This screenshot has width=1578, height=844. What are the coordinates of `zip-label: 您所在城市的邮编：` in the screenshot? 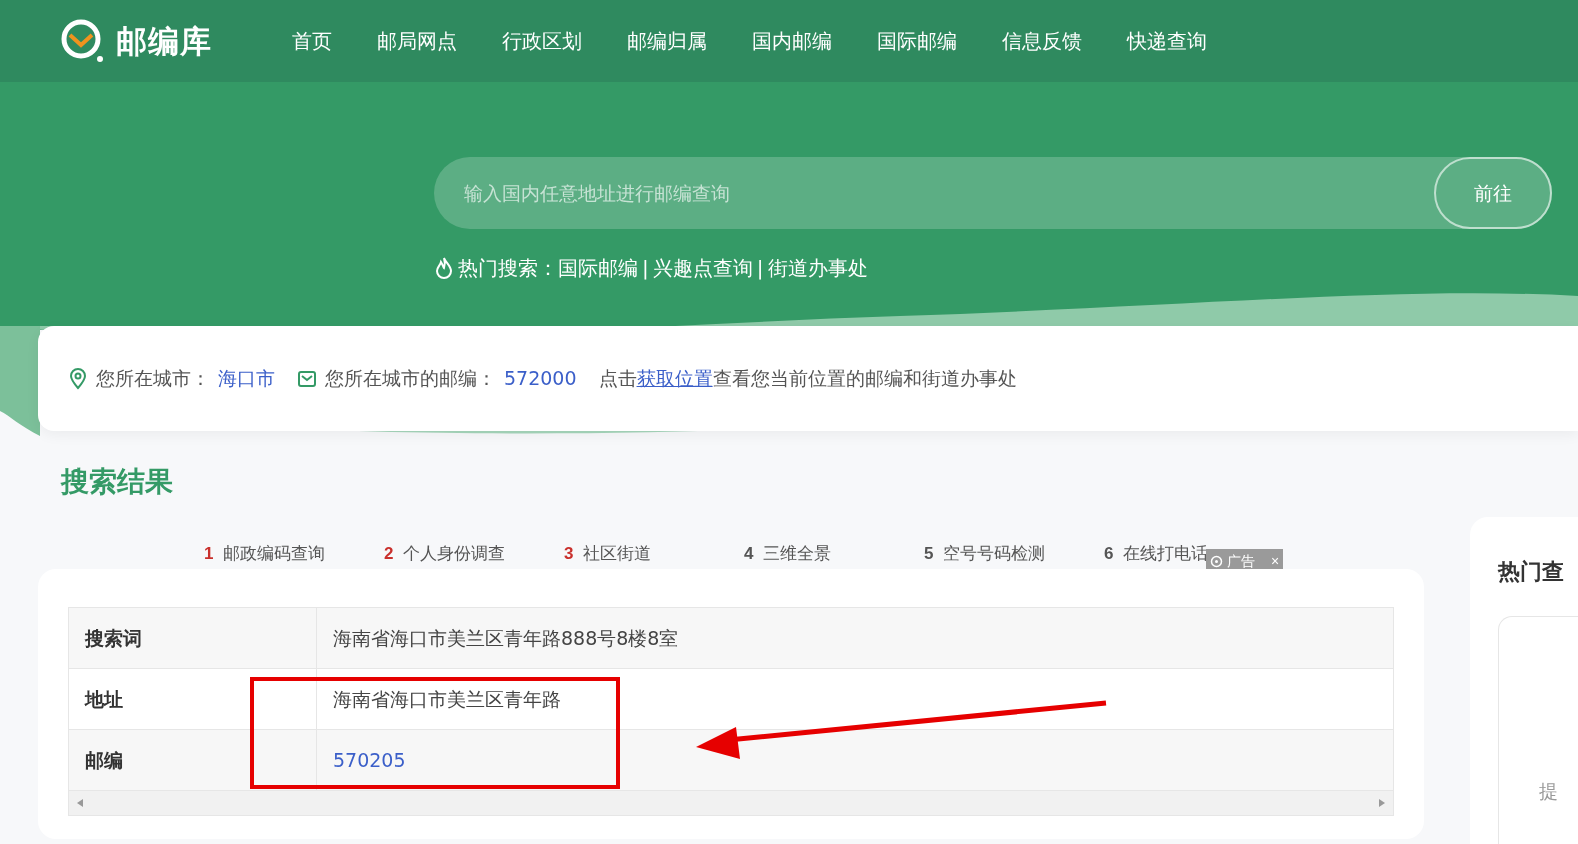 It's located at (410, 379).